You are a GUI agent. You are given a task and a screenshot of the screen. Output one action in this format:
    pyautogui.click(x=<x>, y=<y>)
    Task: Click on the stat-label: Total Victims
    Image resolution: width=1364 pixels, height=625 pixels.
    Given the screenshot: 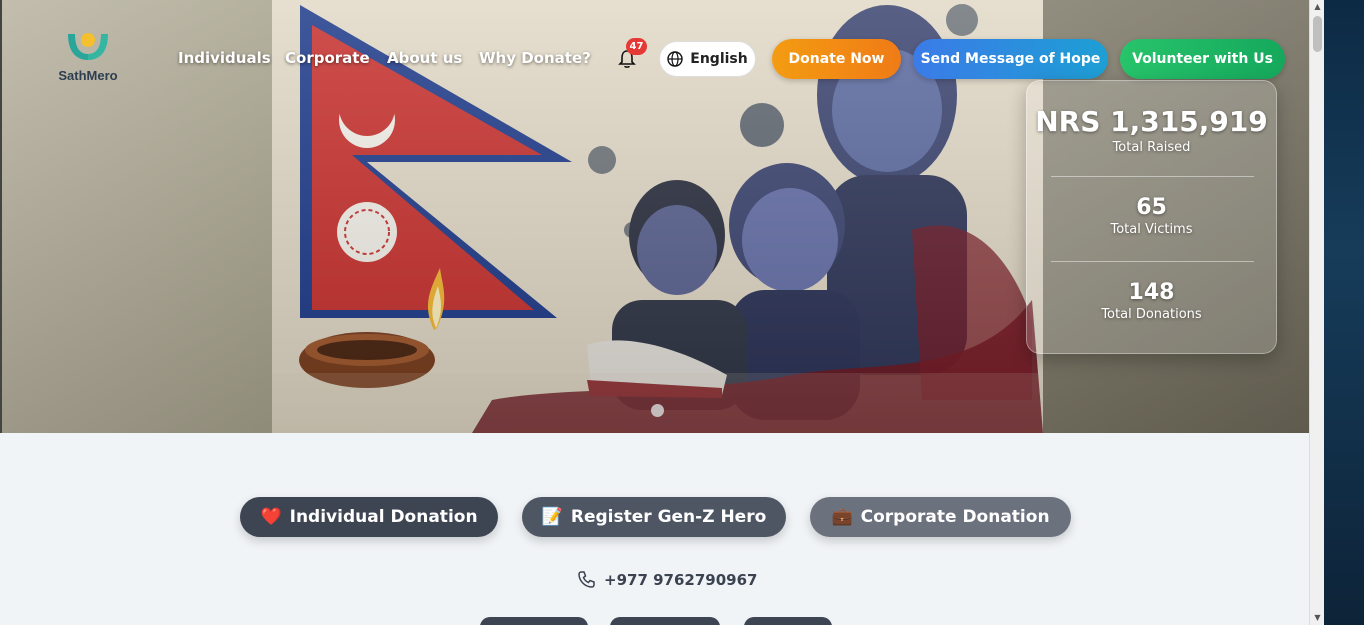 What is the action you would take?
    pyautogui.click(x=1151, y=229)
    